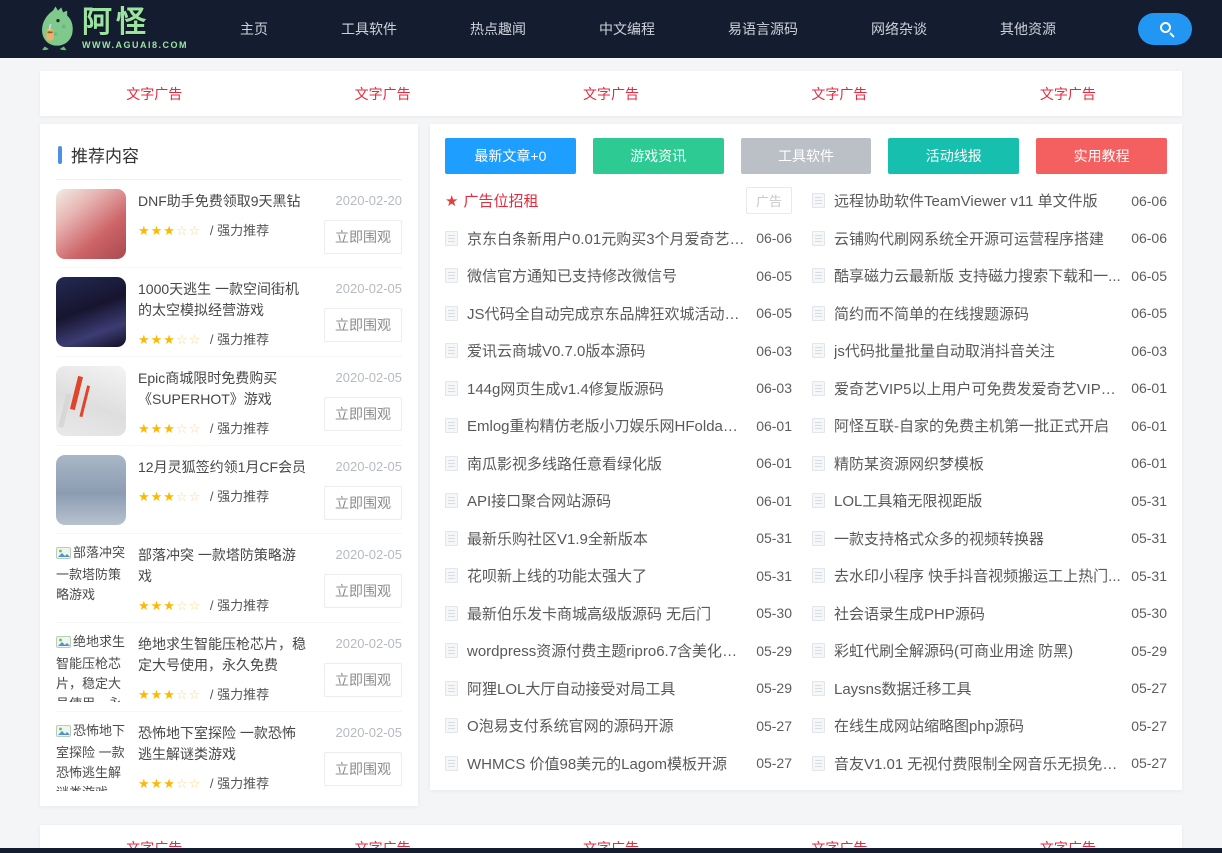  What do you see at coordinates (510, 156) in the screenshot?
I see `category-tab-button: 最新文章+0` at bounding box center [510, 156].